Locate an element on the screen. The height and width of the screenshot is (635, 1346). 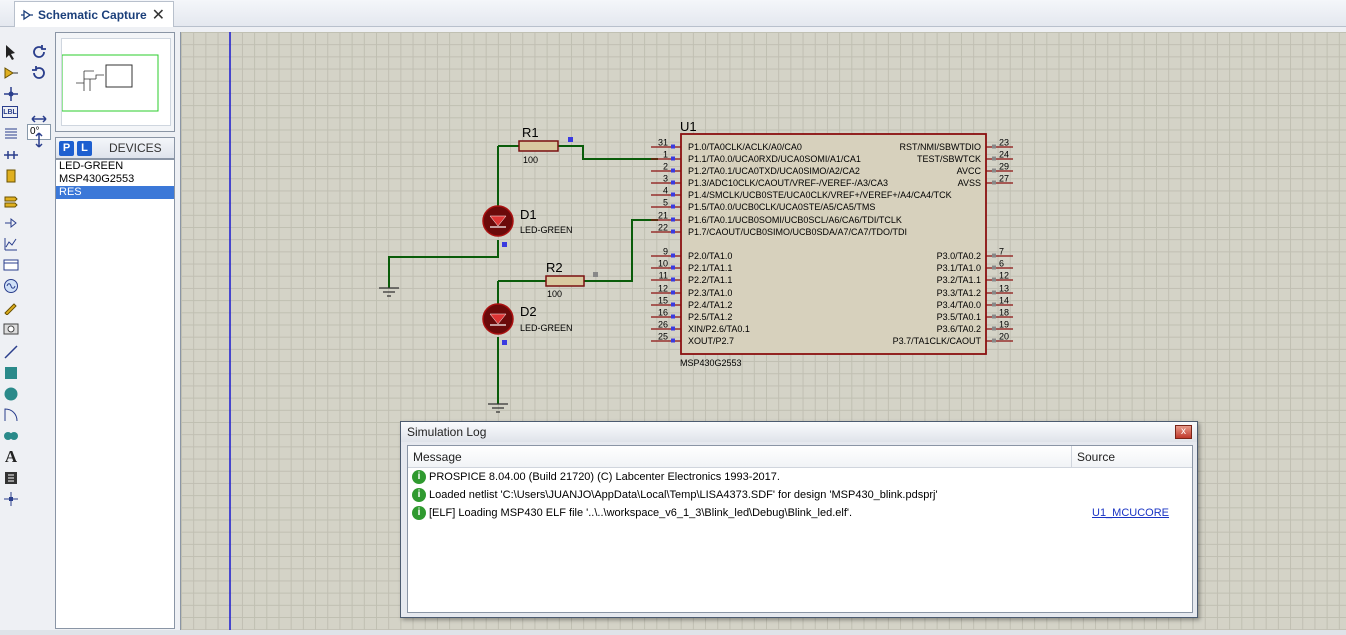
pin-number: 11 is located at coordinates (663, 276).